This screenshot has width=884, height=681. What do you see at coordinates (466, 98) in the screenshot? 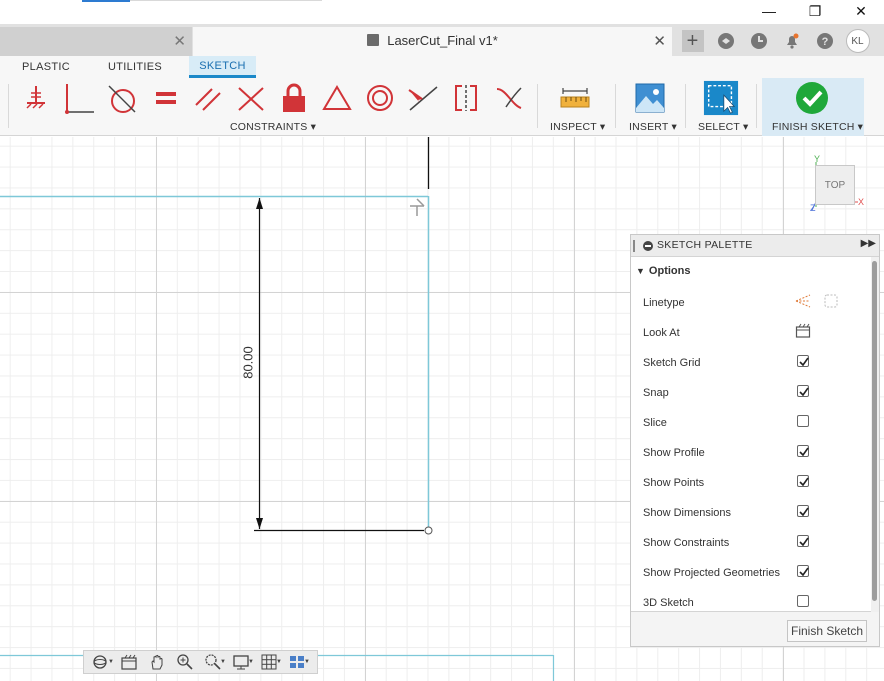
I see `symmetry-constraint-button` at bounding box center [466, 98].